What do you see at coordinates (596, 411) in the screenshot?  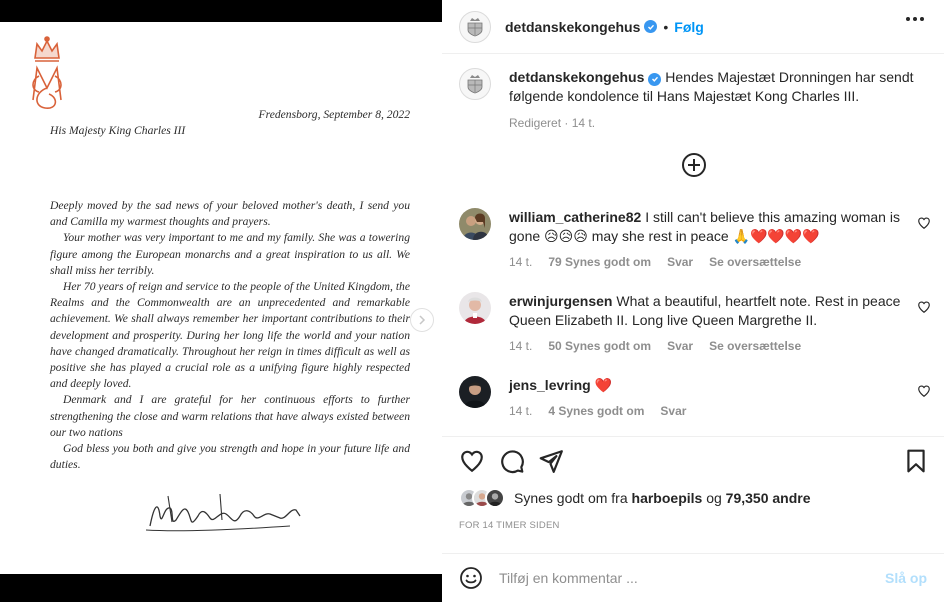 I see `comment-likes: 4 Synes godt om` at bounding box center [596, 411].